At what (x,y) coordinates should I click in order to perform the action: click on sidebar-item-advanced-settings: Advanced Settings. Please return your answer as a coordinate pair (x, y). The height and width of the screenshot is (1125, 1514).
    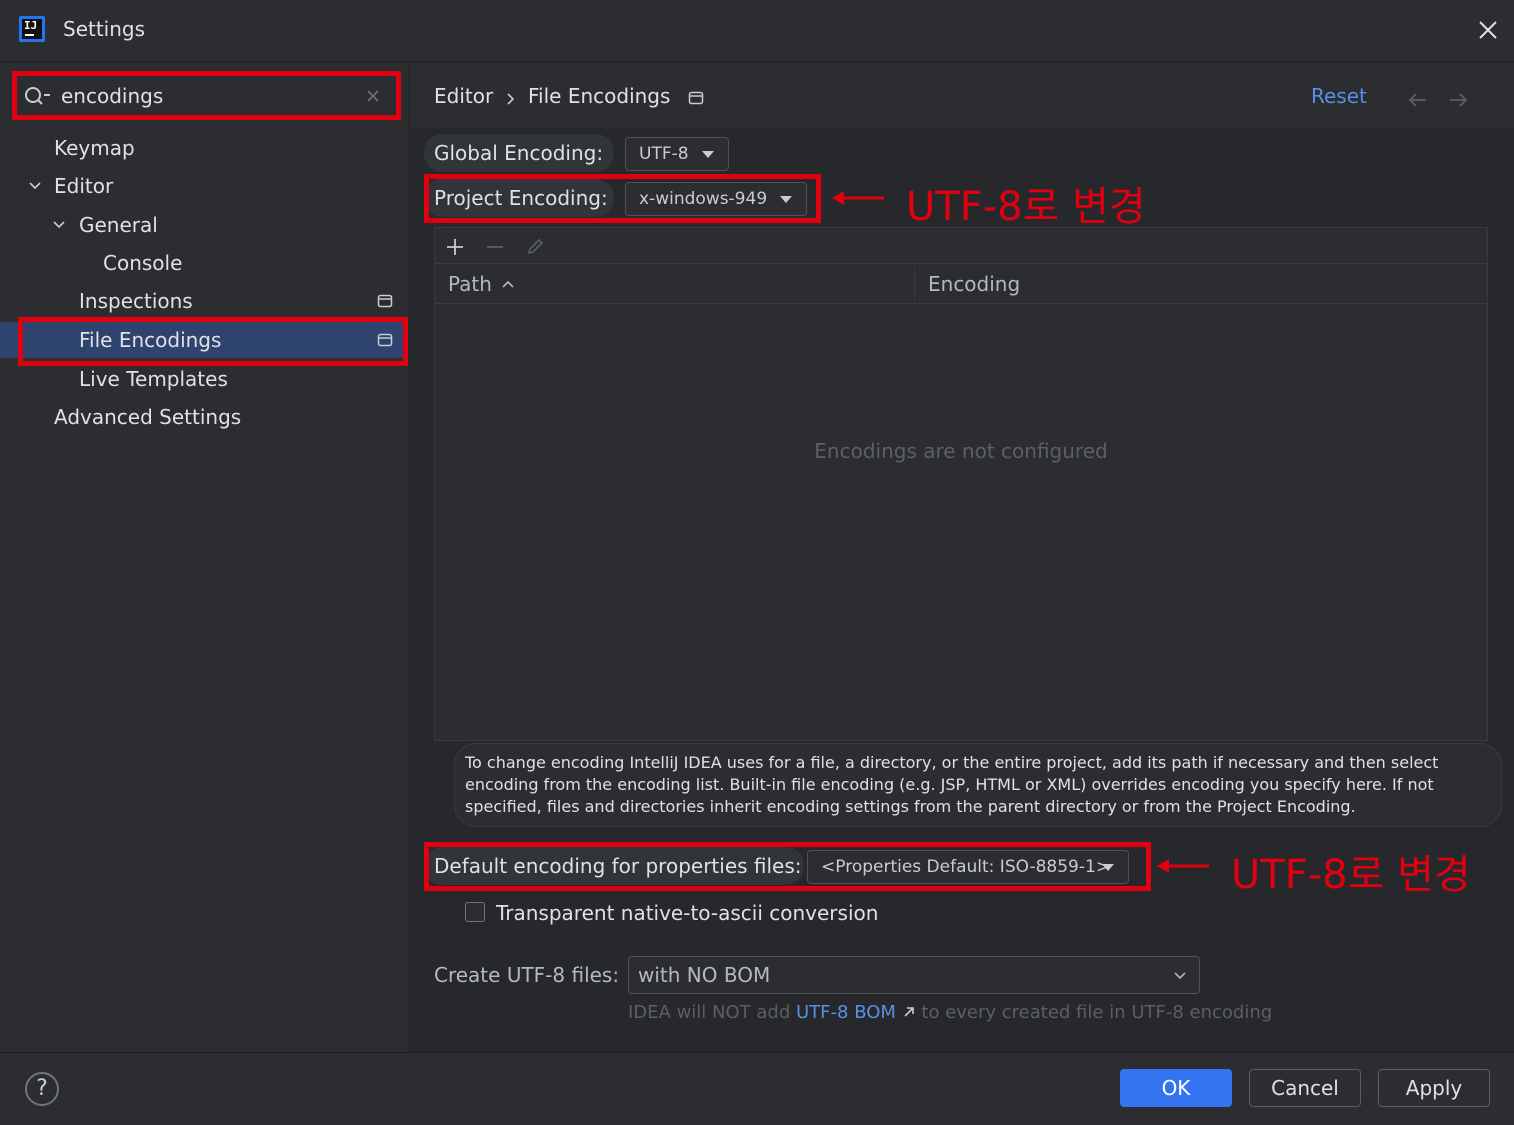
    Looking at the image, I should click on (147, 417).